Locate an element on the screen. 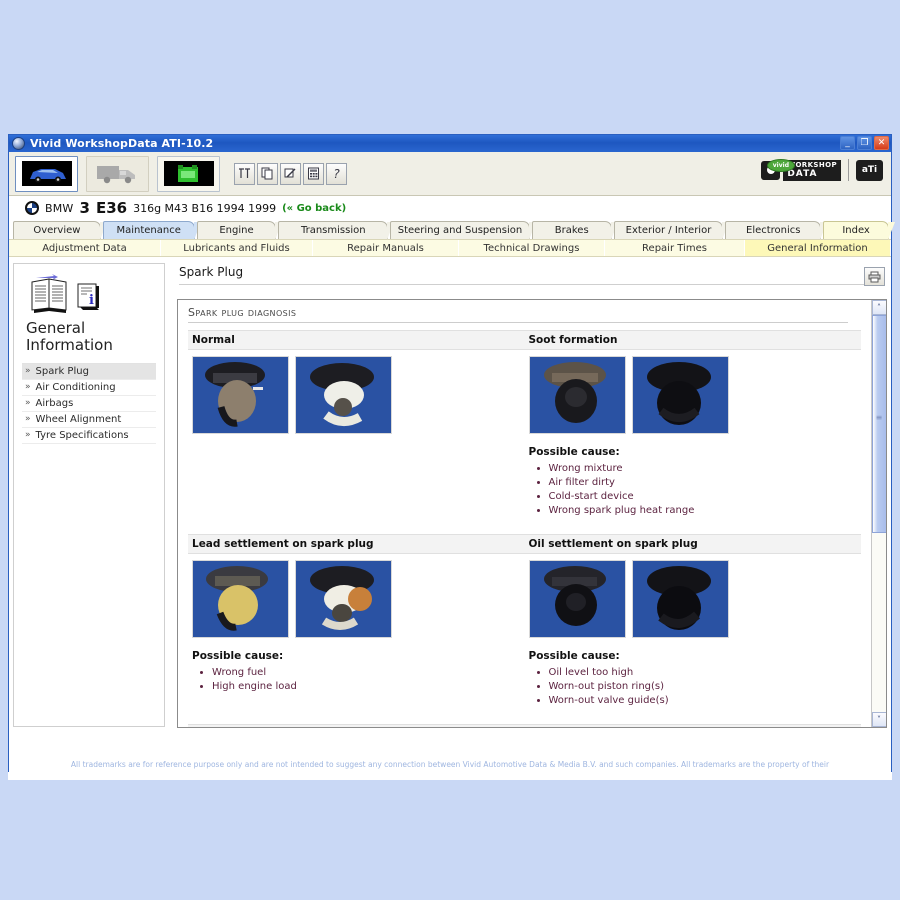 This screenshot has width=900, height=900. cause-item: Oil level too high is located at coordinates (705, 673).